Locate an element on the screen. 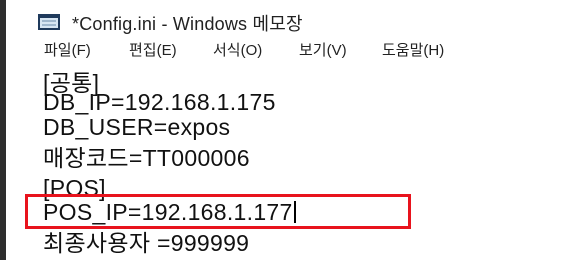 The height and width of the screenshot is (260, 588). highlight-box is located at coordinates (218, 211).